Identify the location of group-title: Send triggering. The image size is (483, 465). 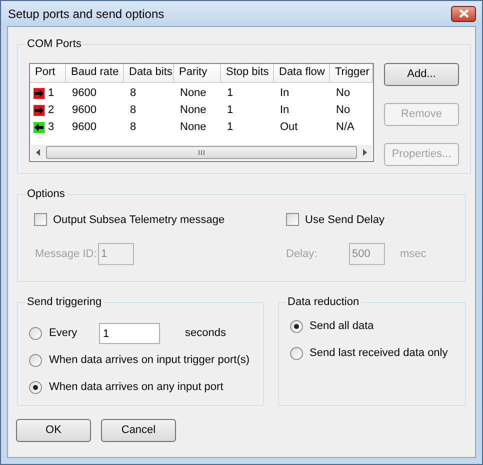
(64, 302).